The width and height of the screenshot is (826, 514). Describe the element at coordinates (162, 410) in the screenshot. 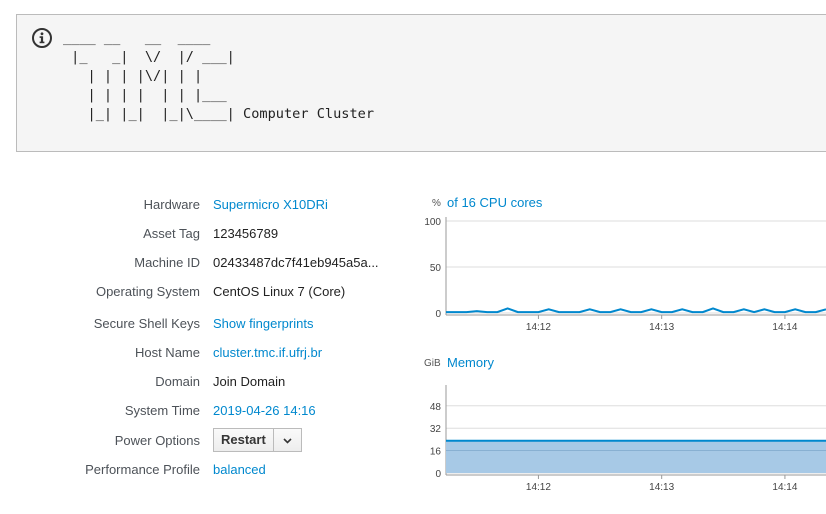

I see `system-time-label: System Time` at that location.